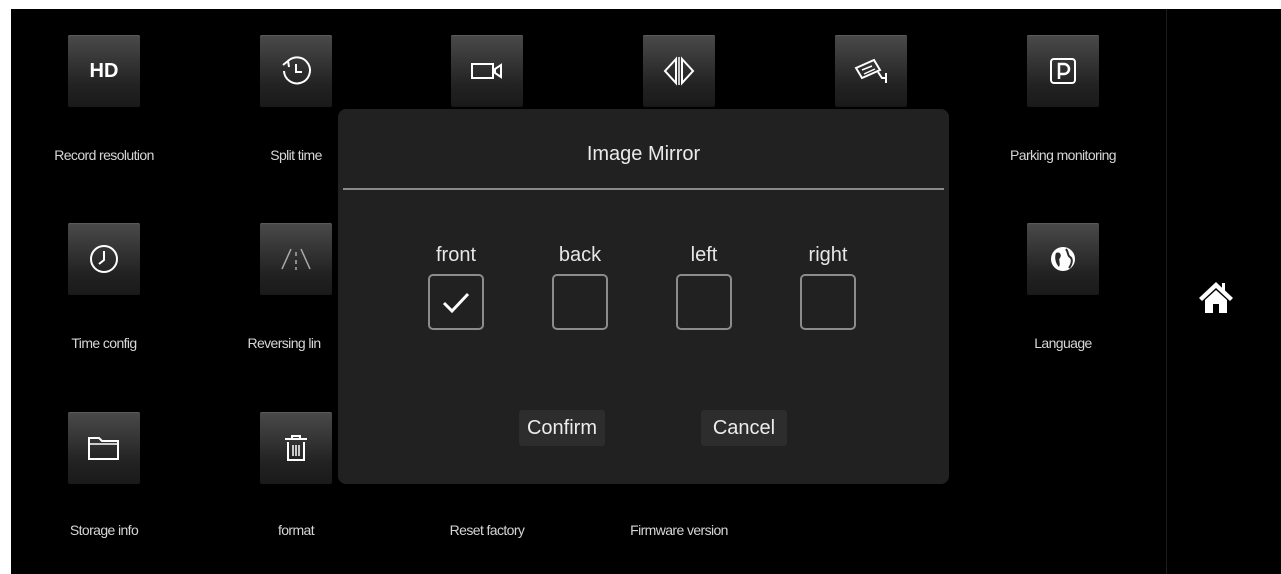  I want to click on option-front-label: front, so click(456, 255).